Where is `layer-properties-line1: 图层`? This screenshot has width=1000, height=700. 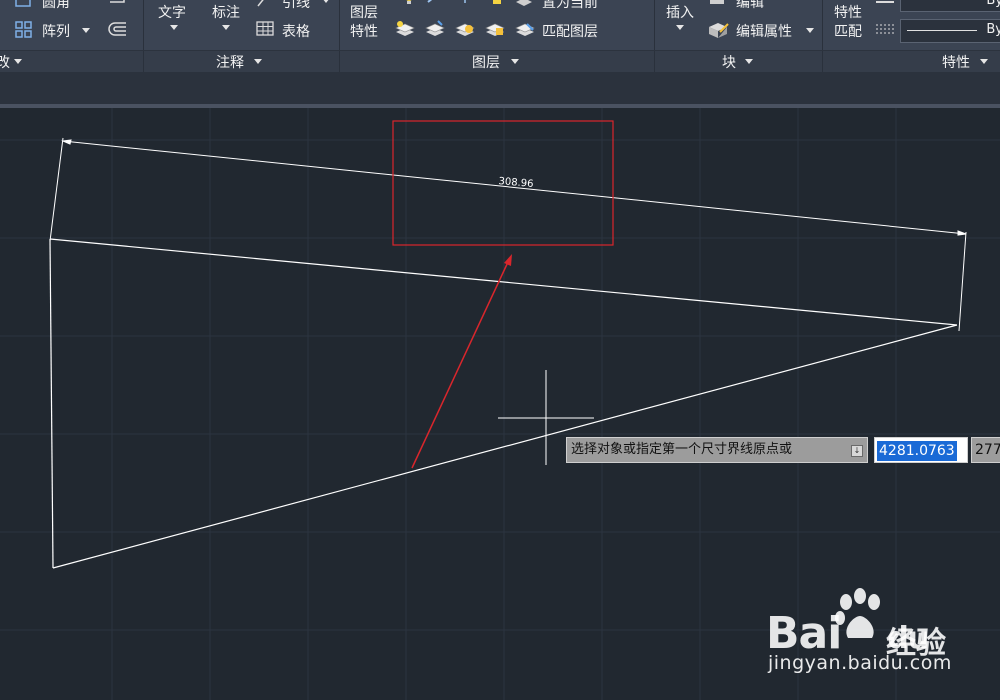
layer-properties-line1: 图层 is located at coordinates (364, 12).